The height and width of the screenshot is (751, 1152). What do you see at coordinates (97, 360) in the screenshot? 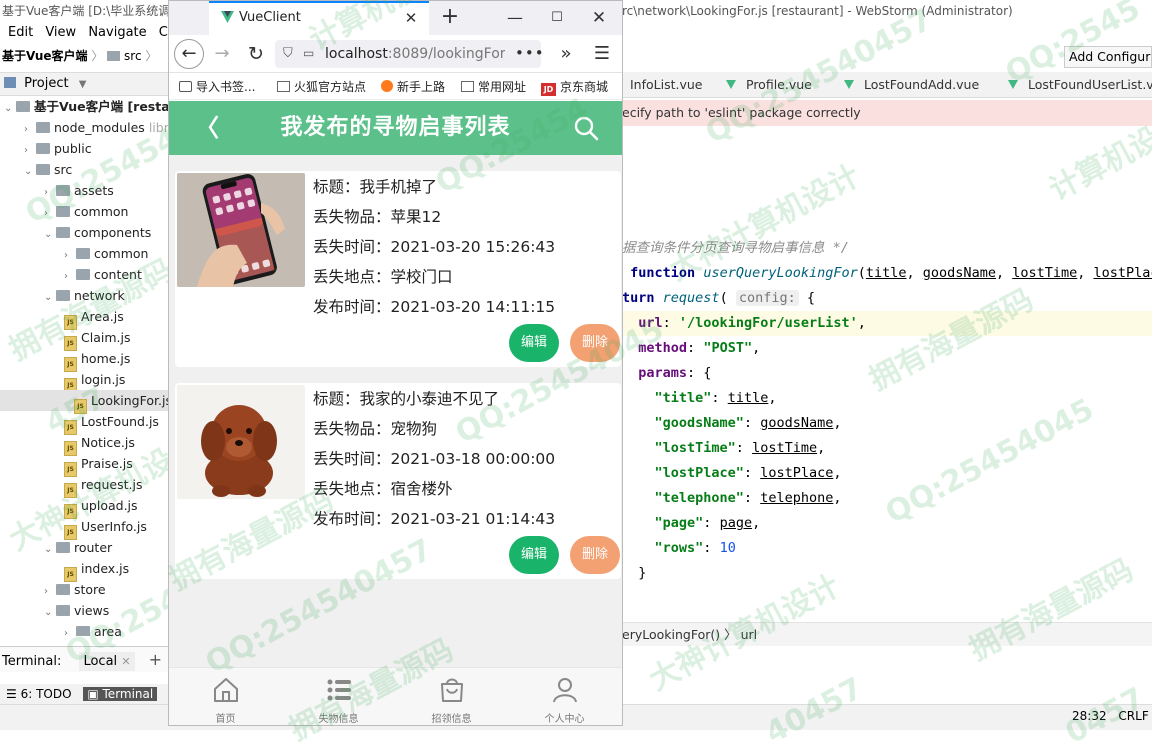
I see `tree-file: JS home.js` at bounding box center [97, 360].